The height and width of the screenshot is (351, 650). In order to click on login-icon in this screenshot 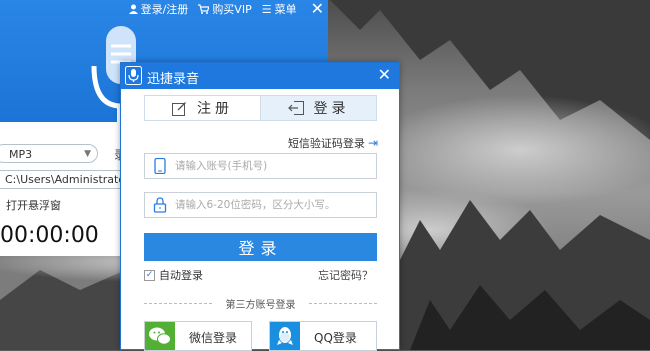, I will do `click(295, 108)`.